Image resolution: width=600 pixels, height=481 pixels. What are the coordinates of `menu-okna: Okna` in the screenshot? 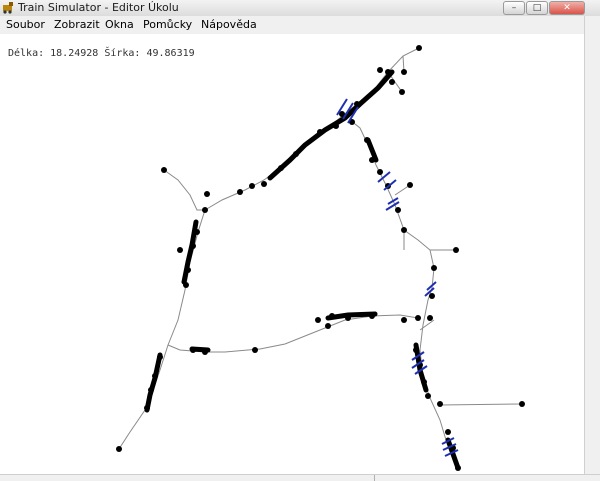 It's located at (119, 25).